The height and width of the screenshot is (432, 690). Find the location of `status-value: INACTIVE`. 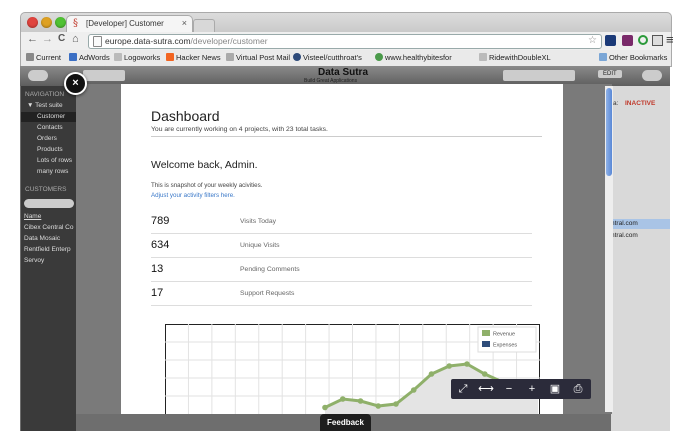

status-value: INACTIVE is located at coordinates (640, 103).